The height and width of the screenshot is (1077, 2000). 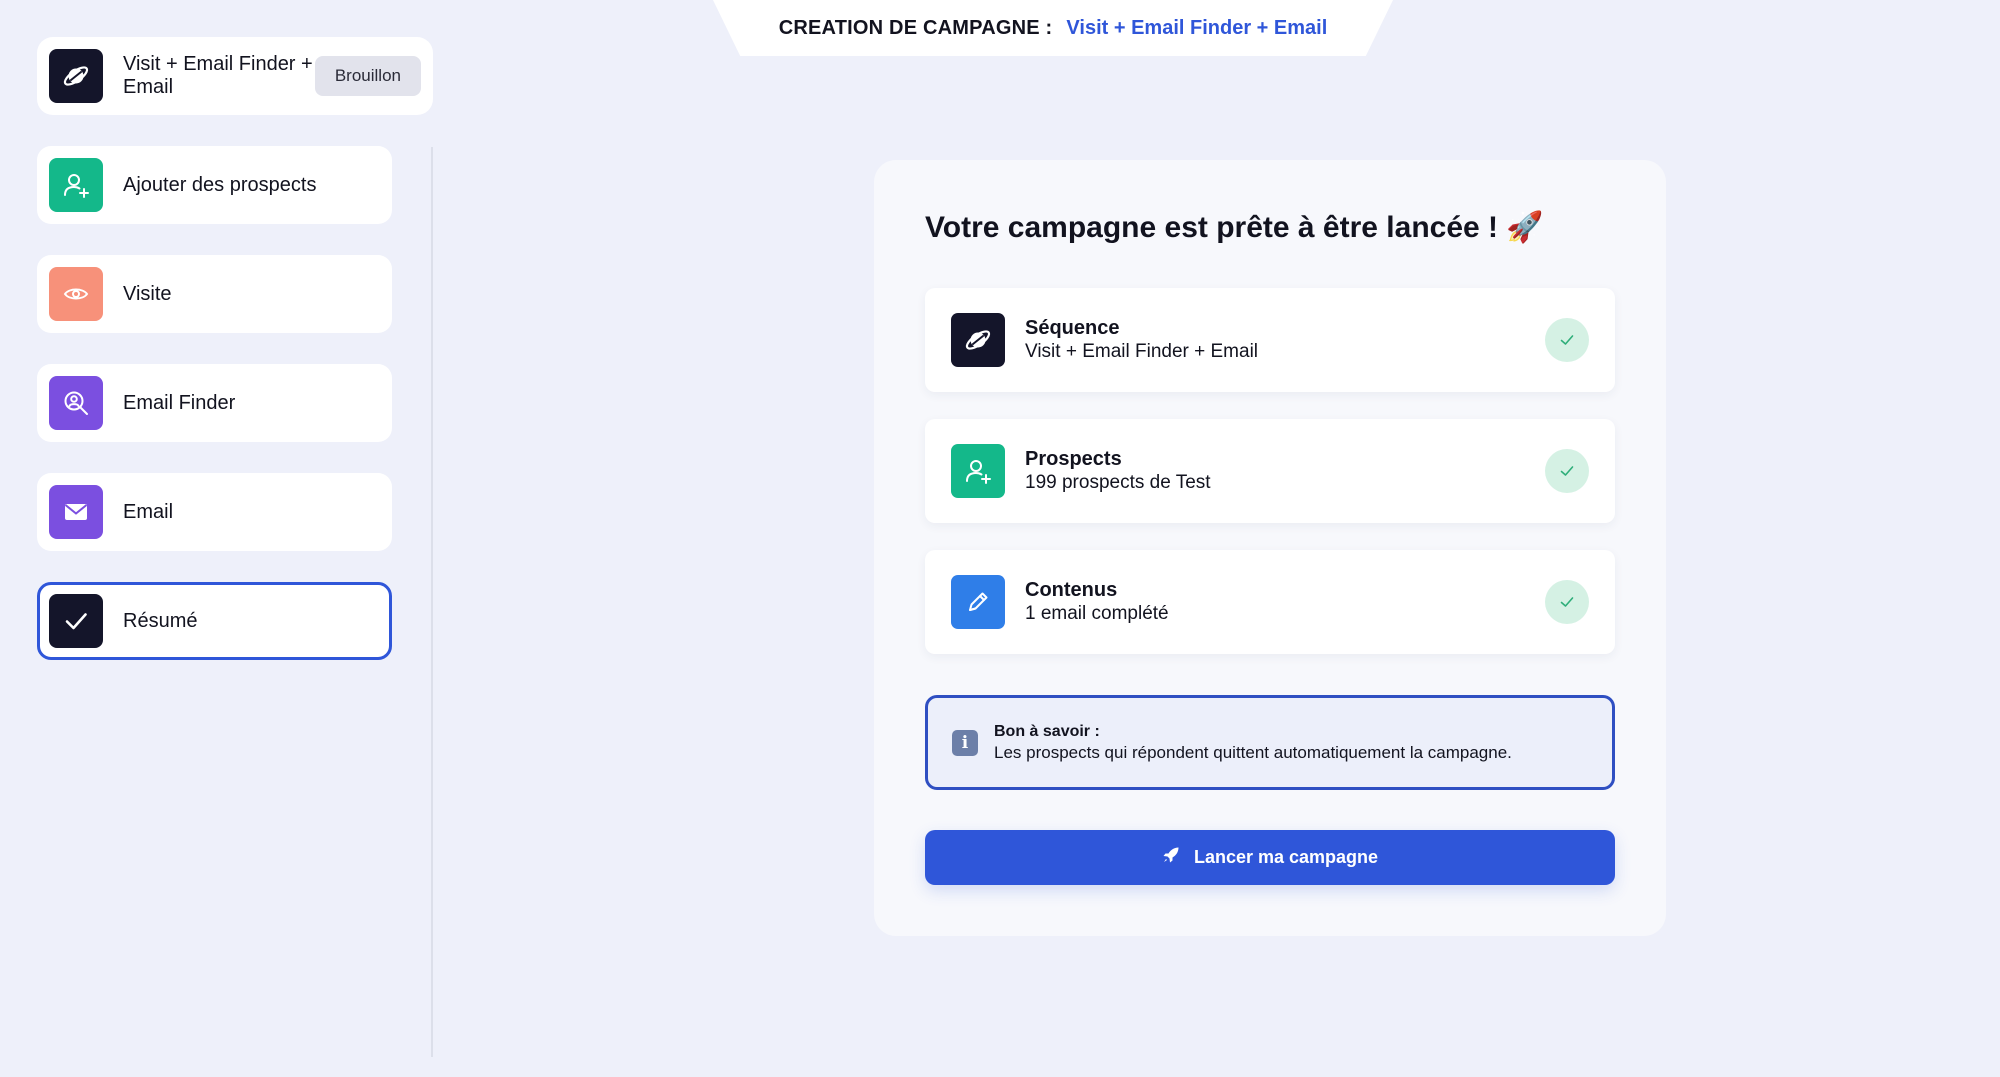 What do you see at coordinates (220, 184) in the screenshot?
I see `sidebar-item-label: Ajouter des prospects` at bounding box center [220, 184].